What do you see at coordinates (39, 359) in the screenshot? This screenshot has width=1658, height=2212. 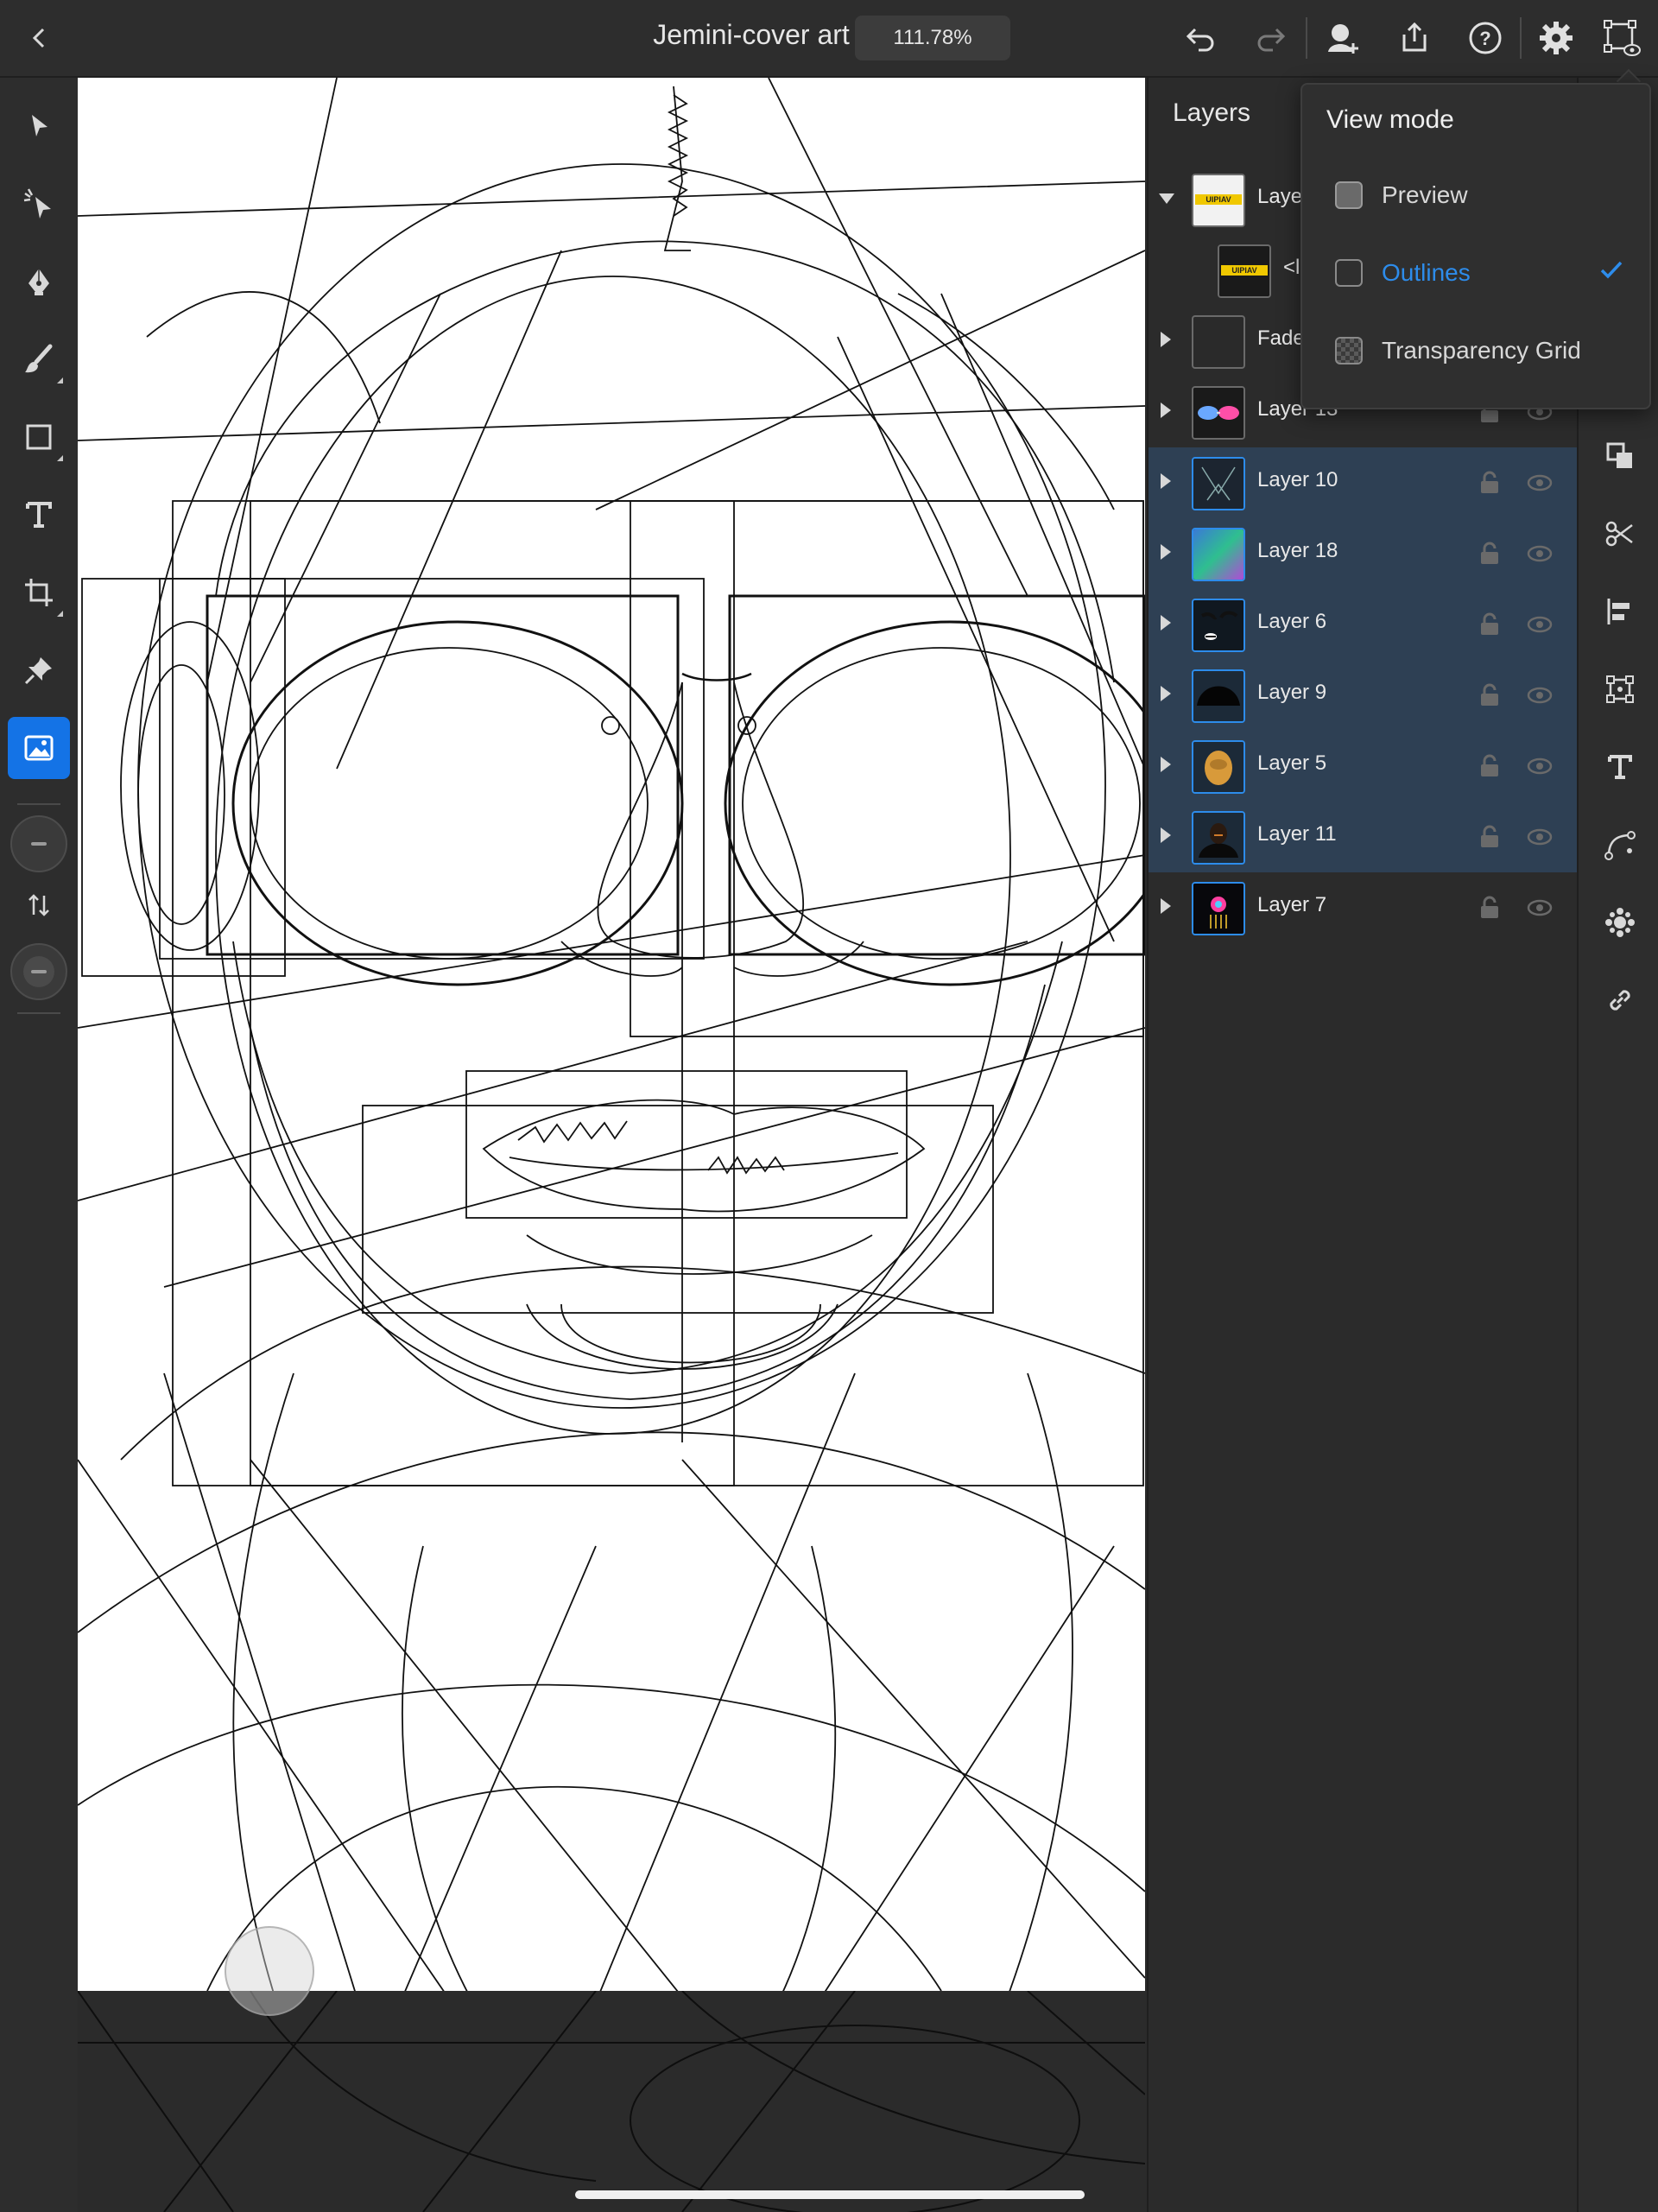 I see `brush-icon` at bounding box center [39, 359].